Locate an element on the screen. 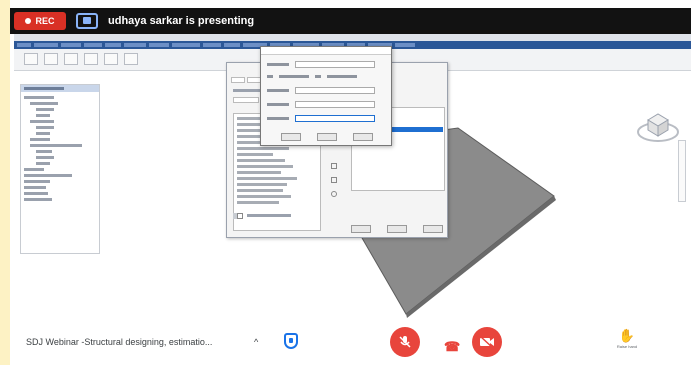 The height and width of the screenshot is (365, 691). chevron-up-icon: ^ is located at coordinates (256, 342).